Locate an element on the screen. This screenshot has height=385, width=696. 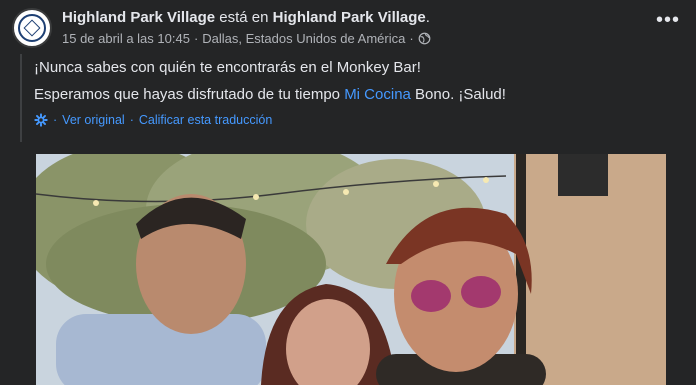
globe-icon is located at coordinates (424, 38).